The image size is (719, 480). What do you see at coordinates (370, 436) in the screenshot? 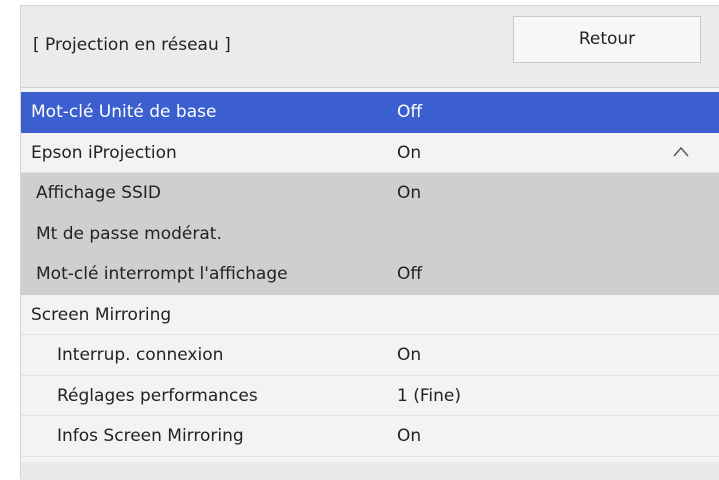
I see `menu-item-infos-screen-mirroring: Infos Screen Mirroring On` at bounding box center [370, 436].